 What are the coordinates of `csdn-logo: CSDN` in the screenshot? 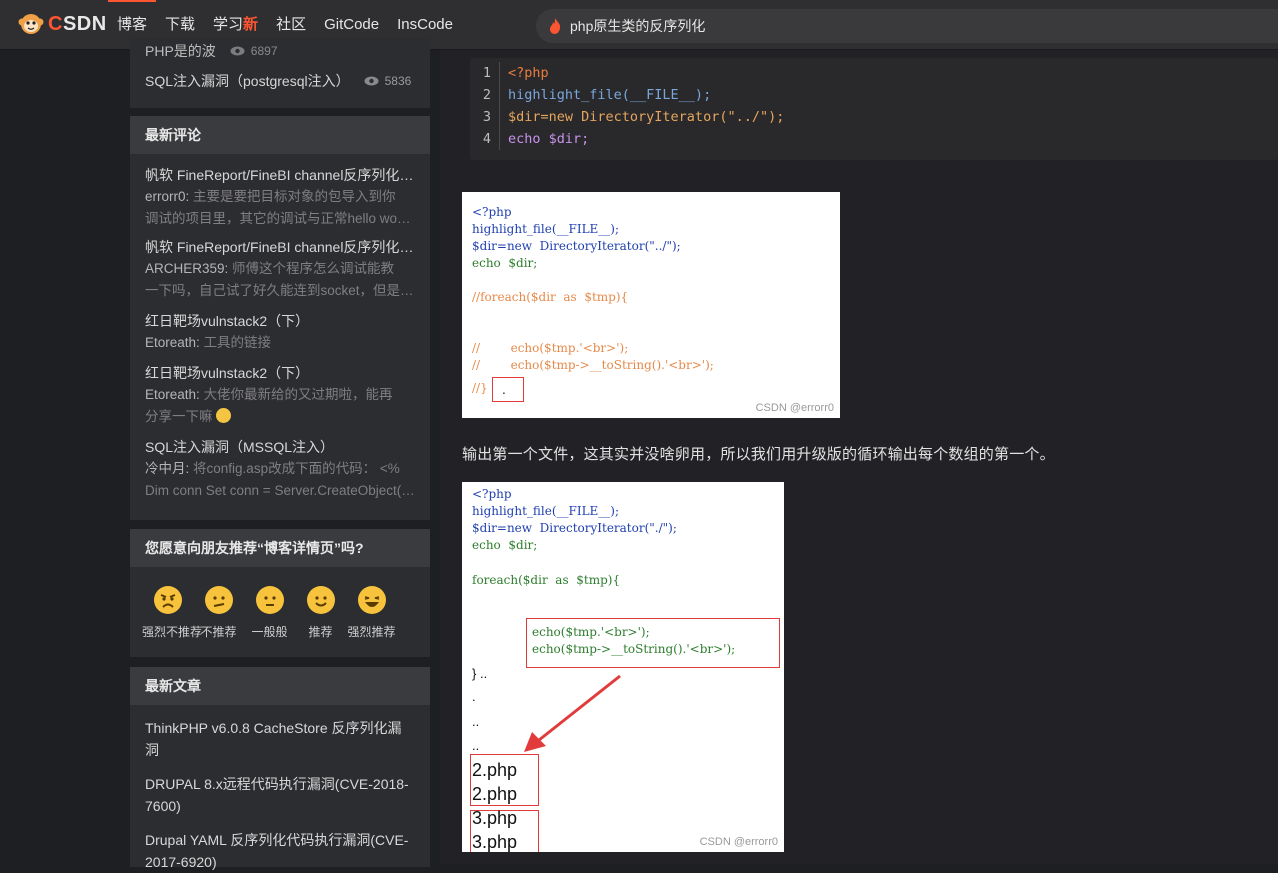 It's located at (62, 24).